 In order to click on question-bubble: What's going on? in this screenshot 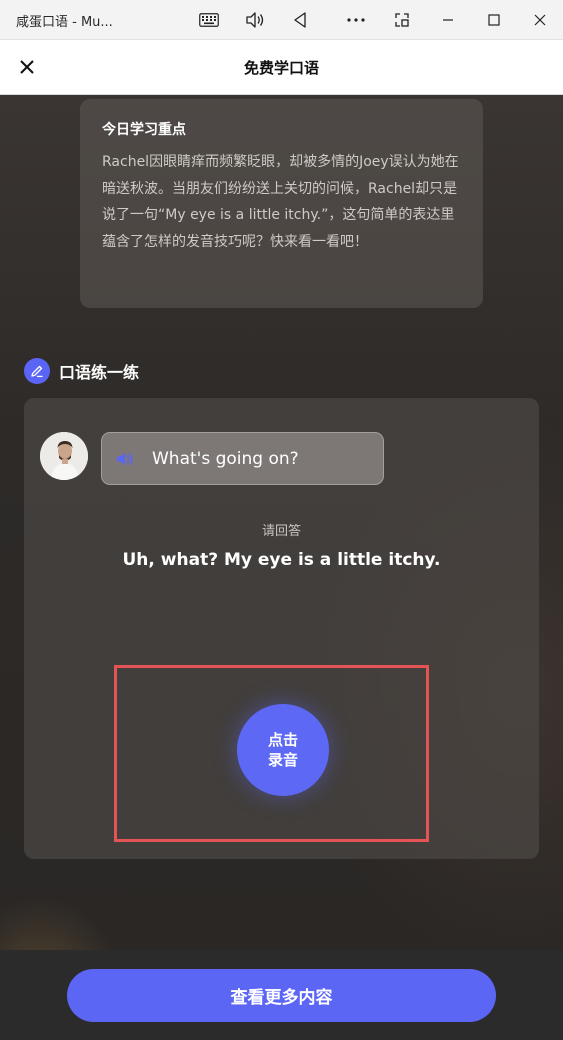, I will do `click(242, 458)`.